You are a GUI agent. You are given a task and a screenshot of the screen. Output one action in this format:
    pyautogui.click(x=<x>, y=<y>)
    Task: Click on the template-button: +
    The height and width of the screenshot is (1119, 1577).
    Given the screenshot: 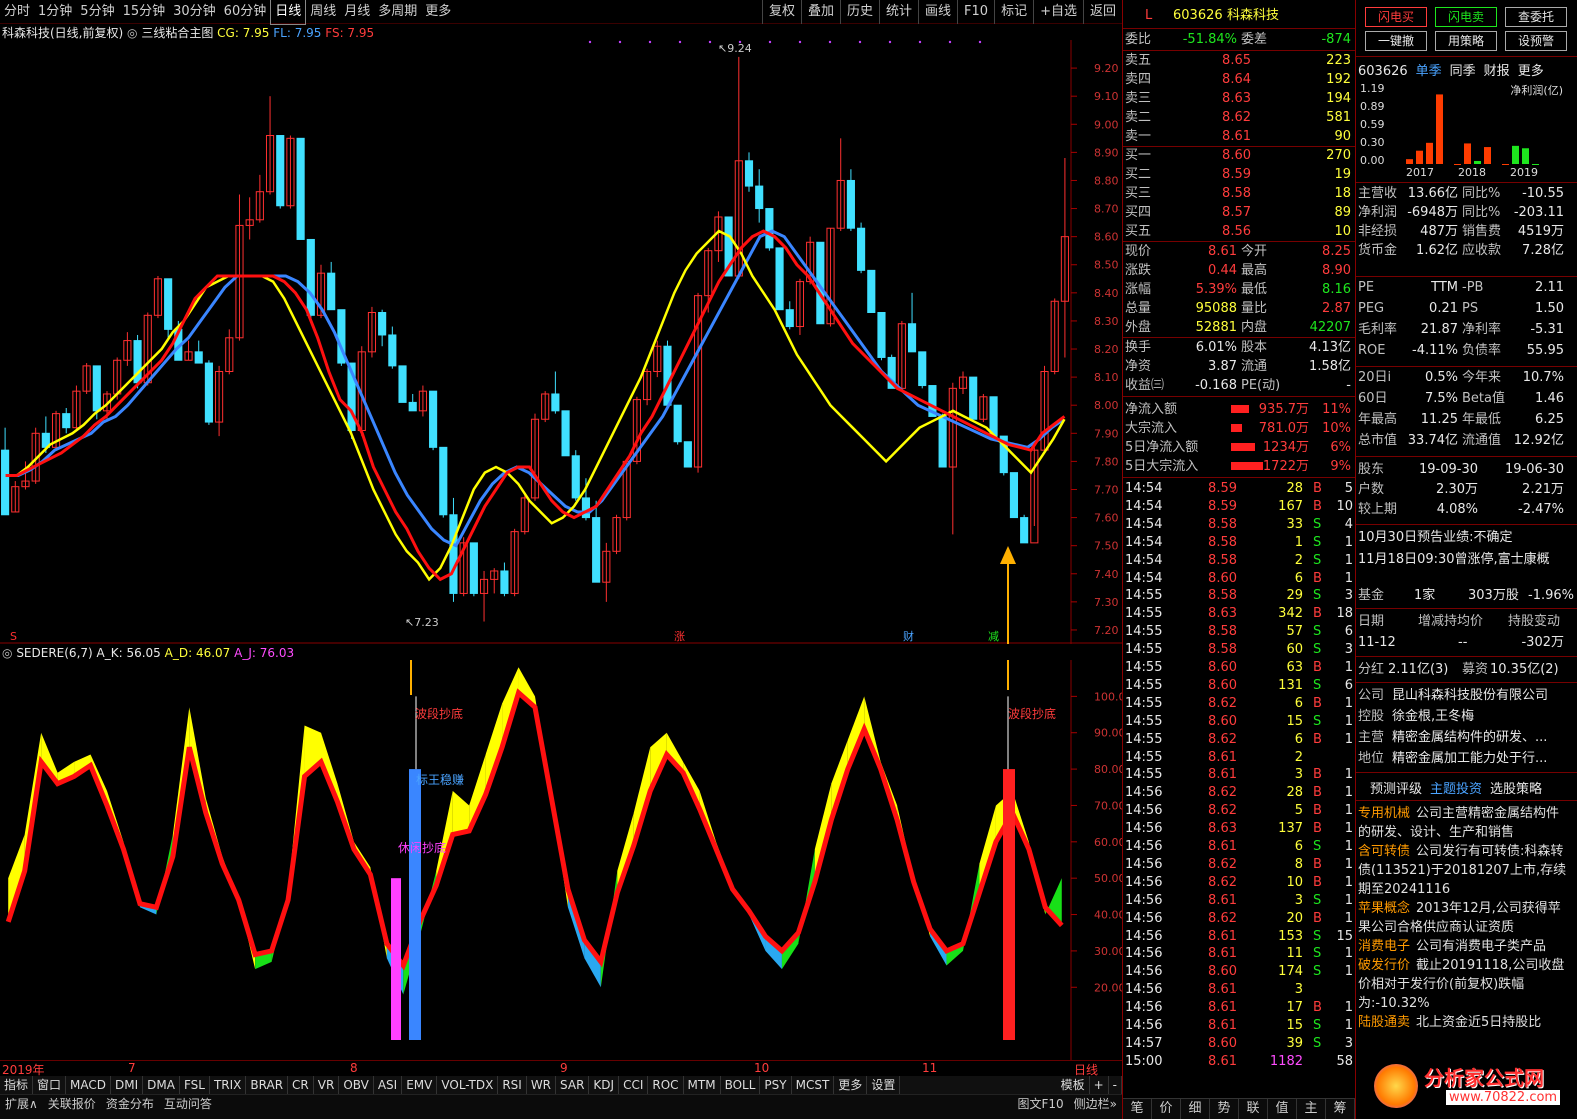 What is the action you would take?
    pyautogui.click(x=1099, y=1085)
    